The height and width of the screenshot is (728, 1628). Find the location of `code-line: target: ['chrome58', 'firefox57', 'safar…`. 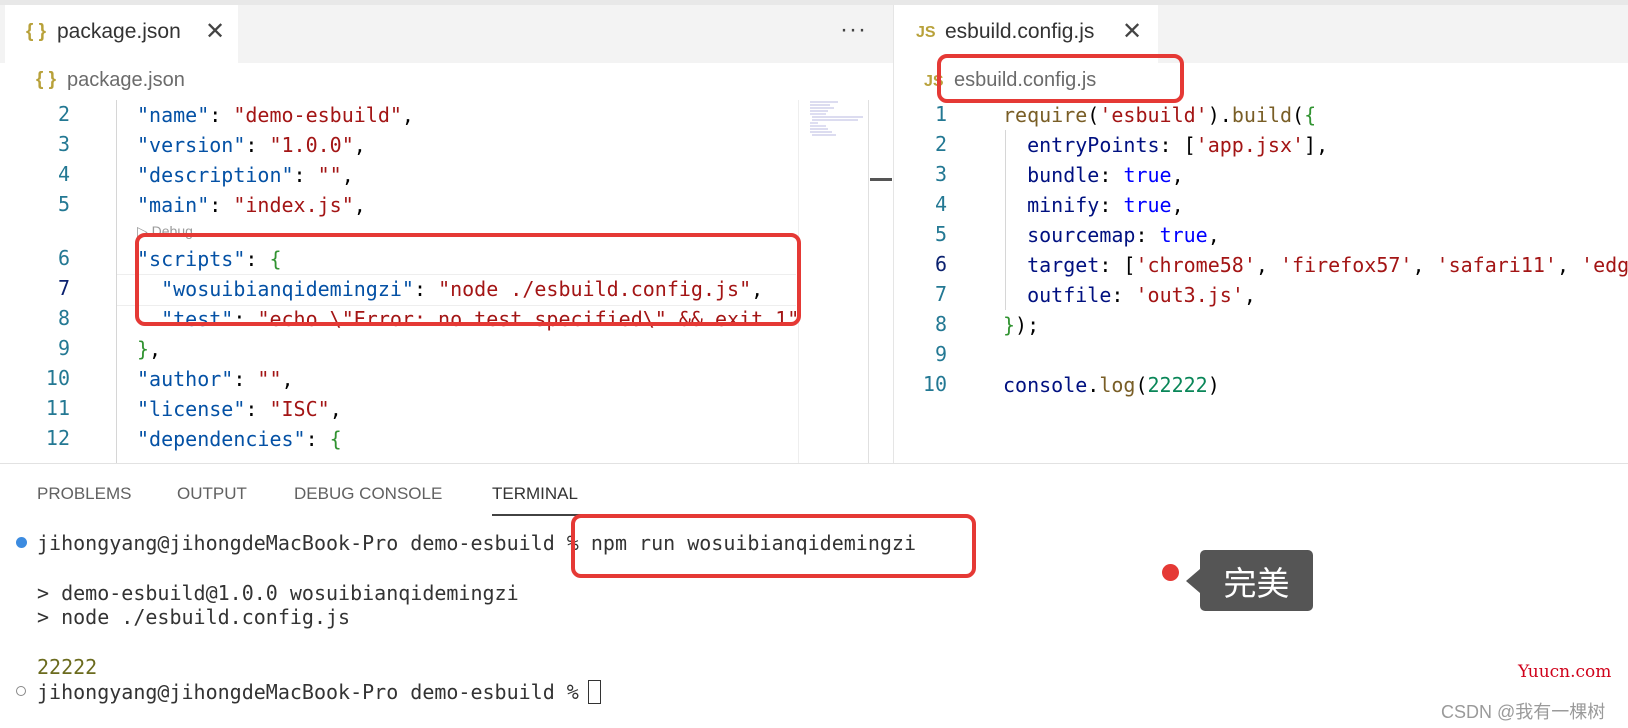

code-line: target: ['chrome58', 'firefox57', 'safar… is located at coordinates (1315, 265).